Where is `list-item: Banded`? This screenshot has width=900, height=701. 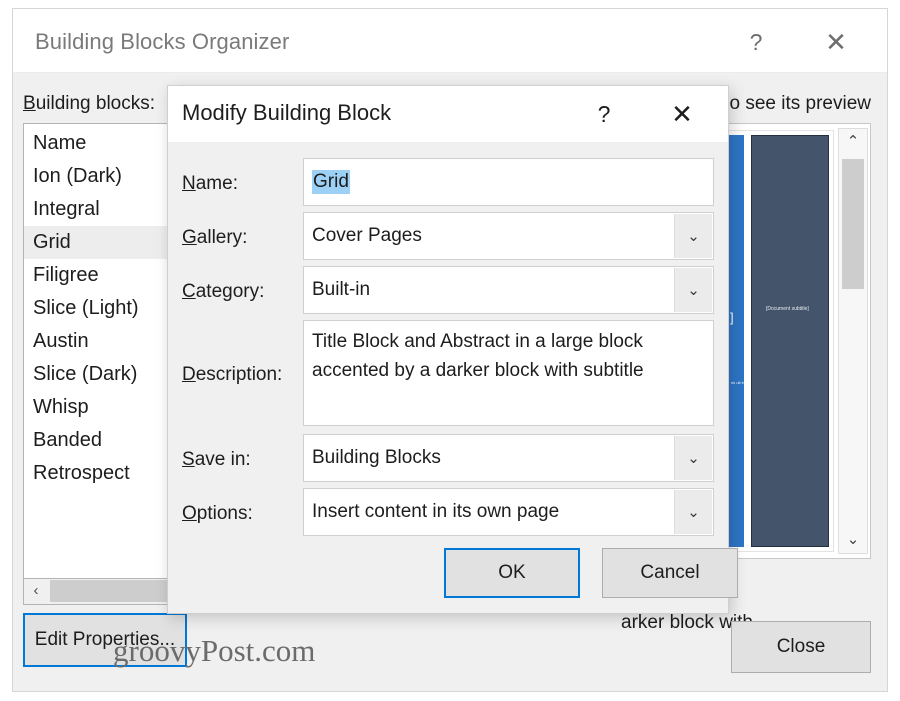 list-item: Banded is located at coordinates (99, 440).